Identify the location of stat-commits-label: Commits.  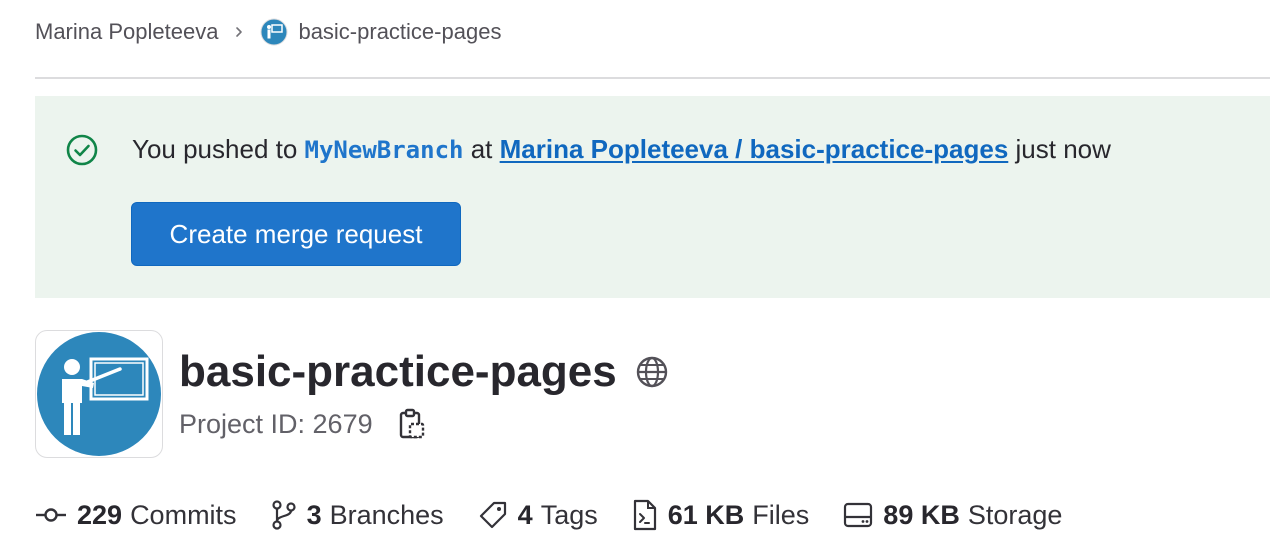
(183, 514).